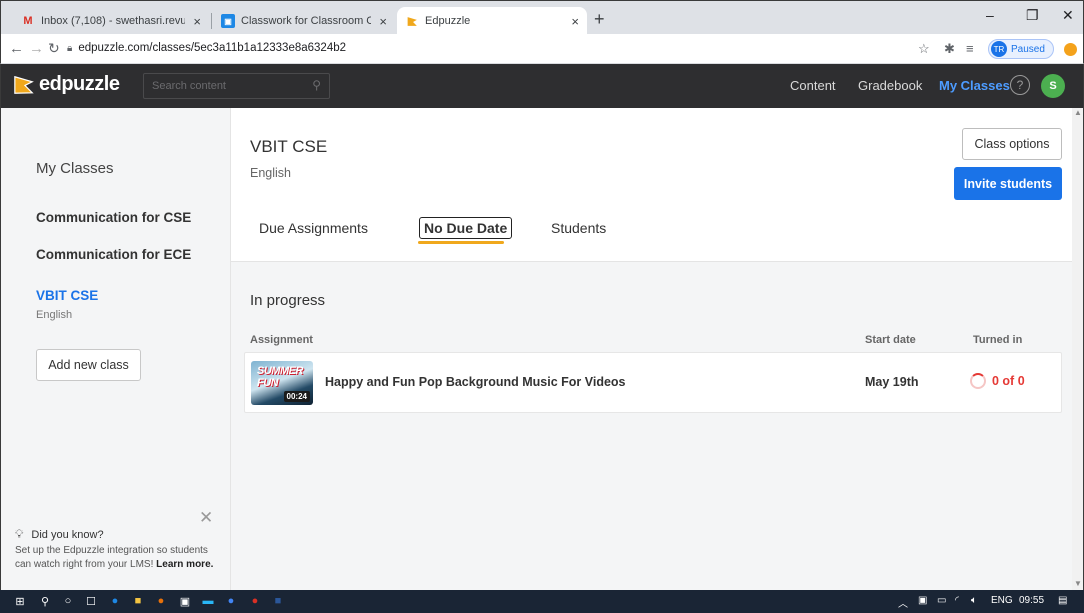  Describe the element at coordinates (75, 168) in the screenshot. I see `sidebar-title: My Classes` at that location.